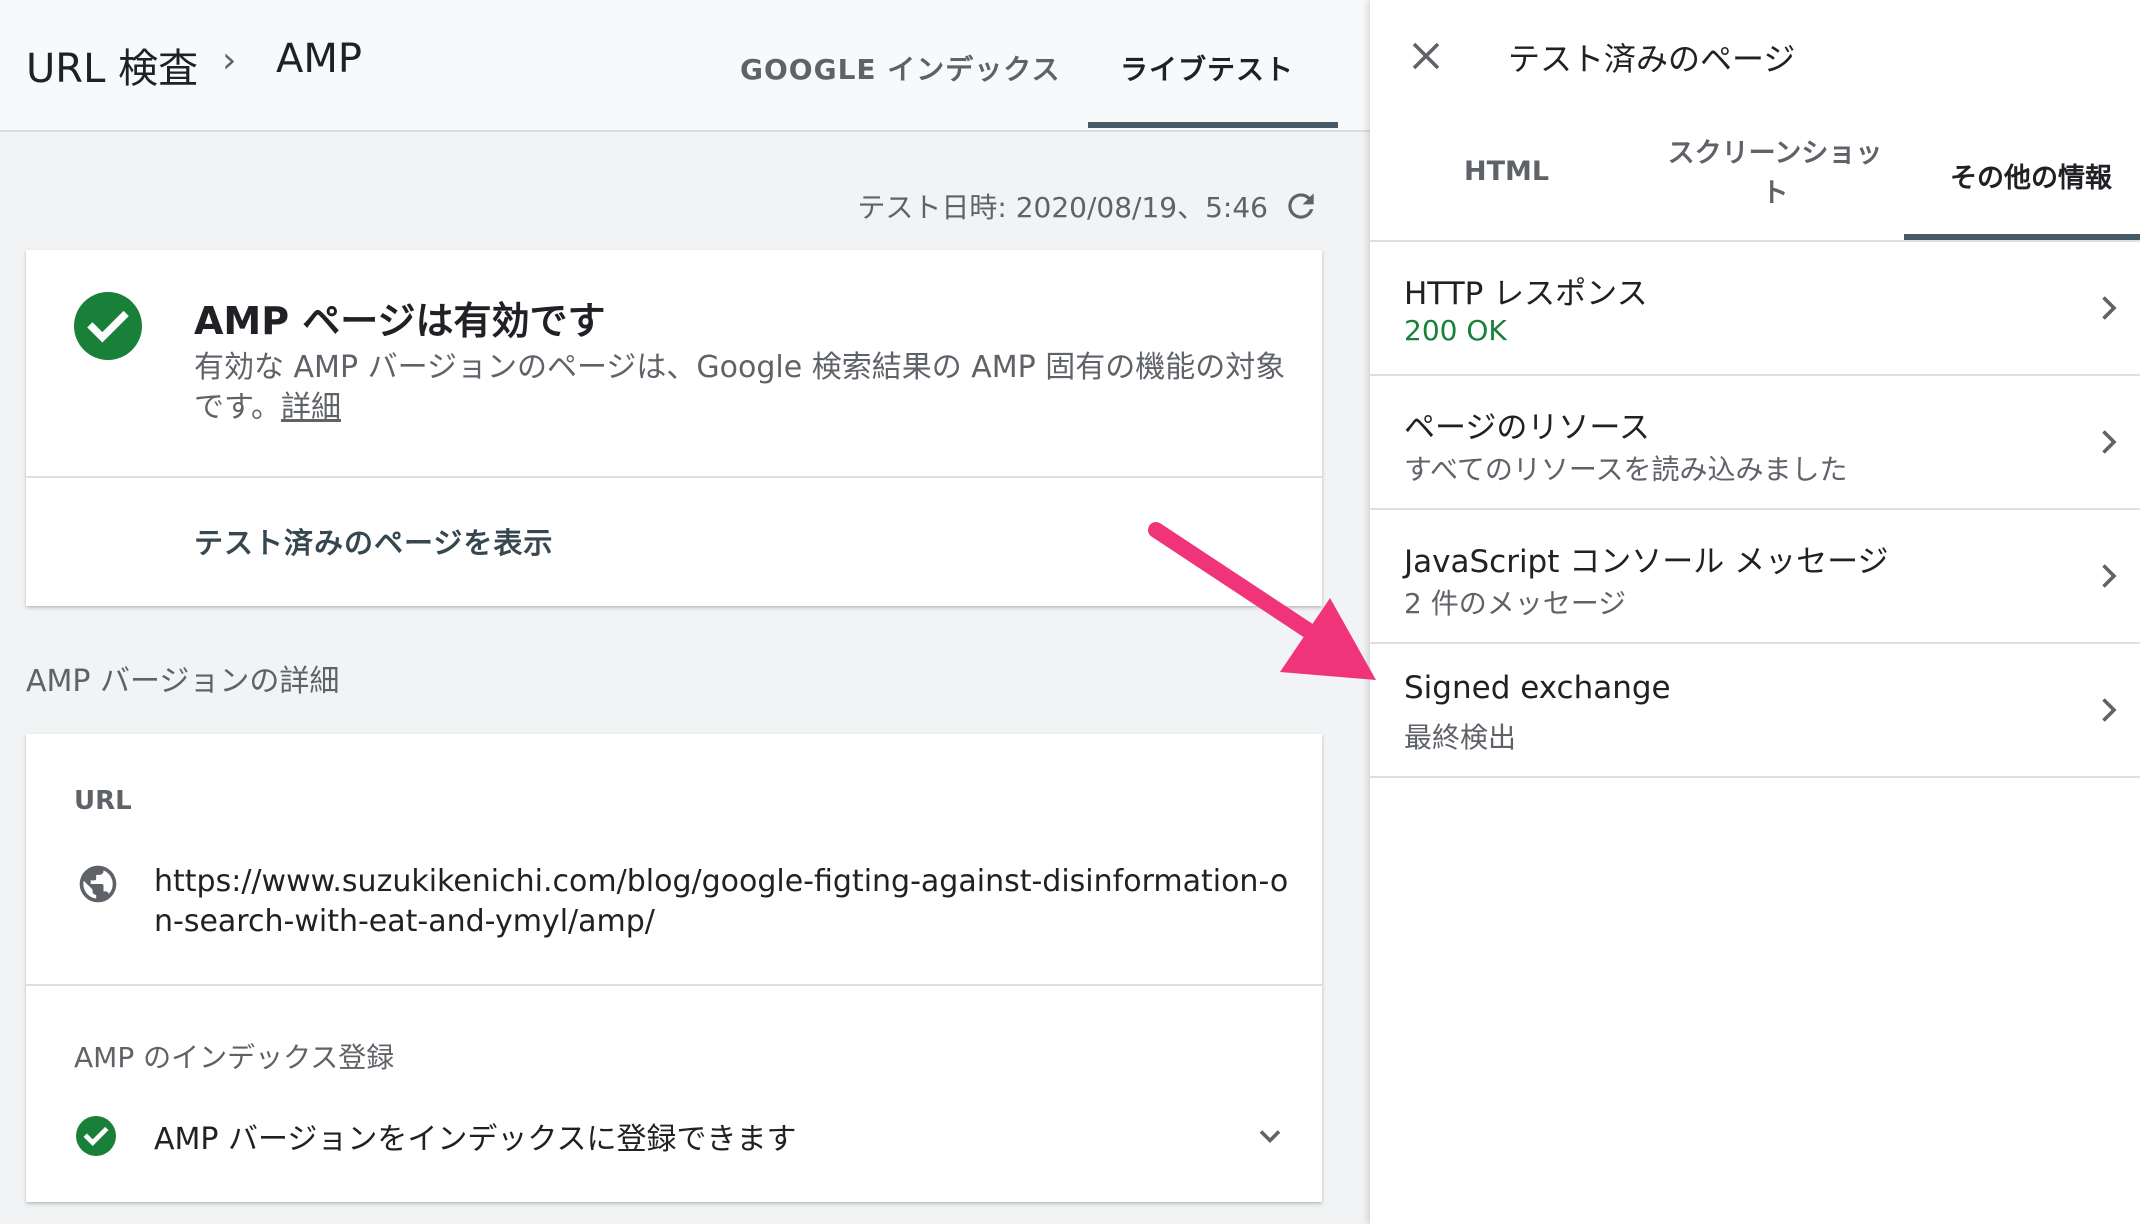 Image resolution: width=2140 pixels, height=1224 pixels. I want to click on row-title: JavaScript コンソール メッセージ, so click(1646, 562).